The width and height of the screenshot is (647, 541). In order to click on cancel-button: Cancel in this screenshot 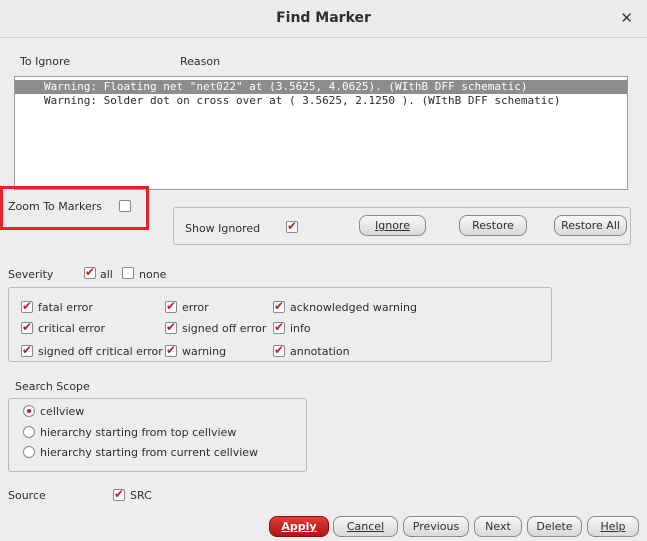, I will do `click(365, 526)`.